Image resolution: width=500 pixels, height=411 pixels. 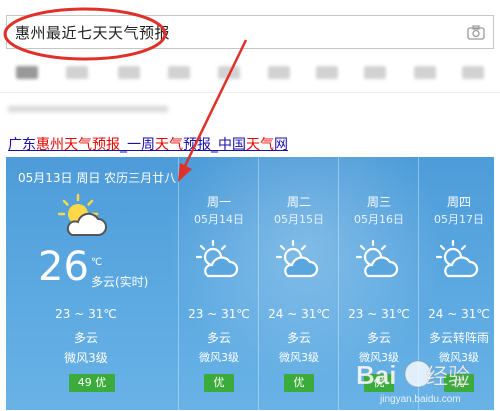 What do you see at coordinates (420, 399) in the screenshot?
I see `svg-text: jingyan.baidu.com` at bounding box center [420, 399].